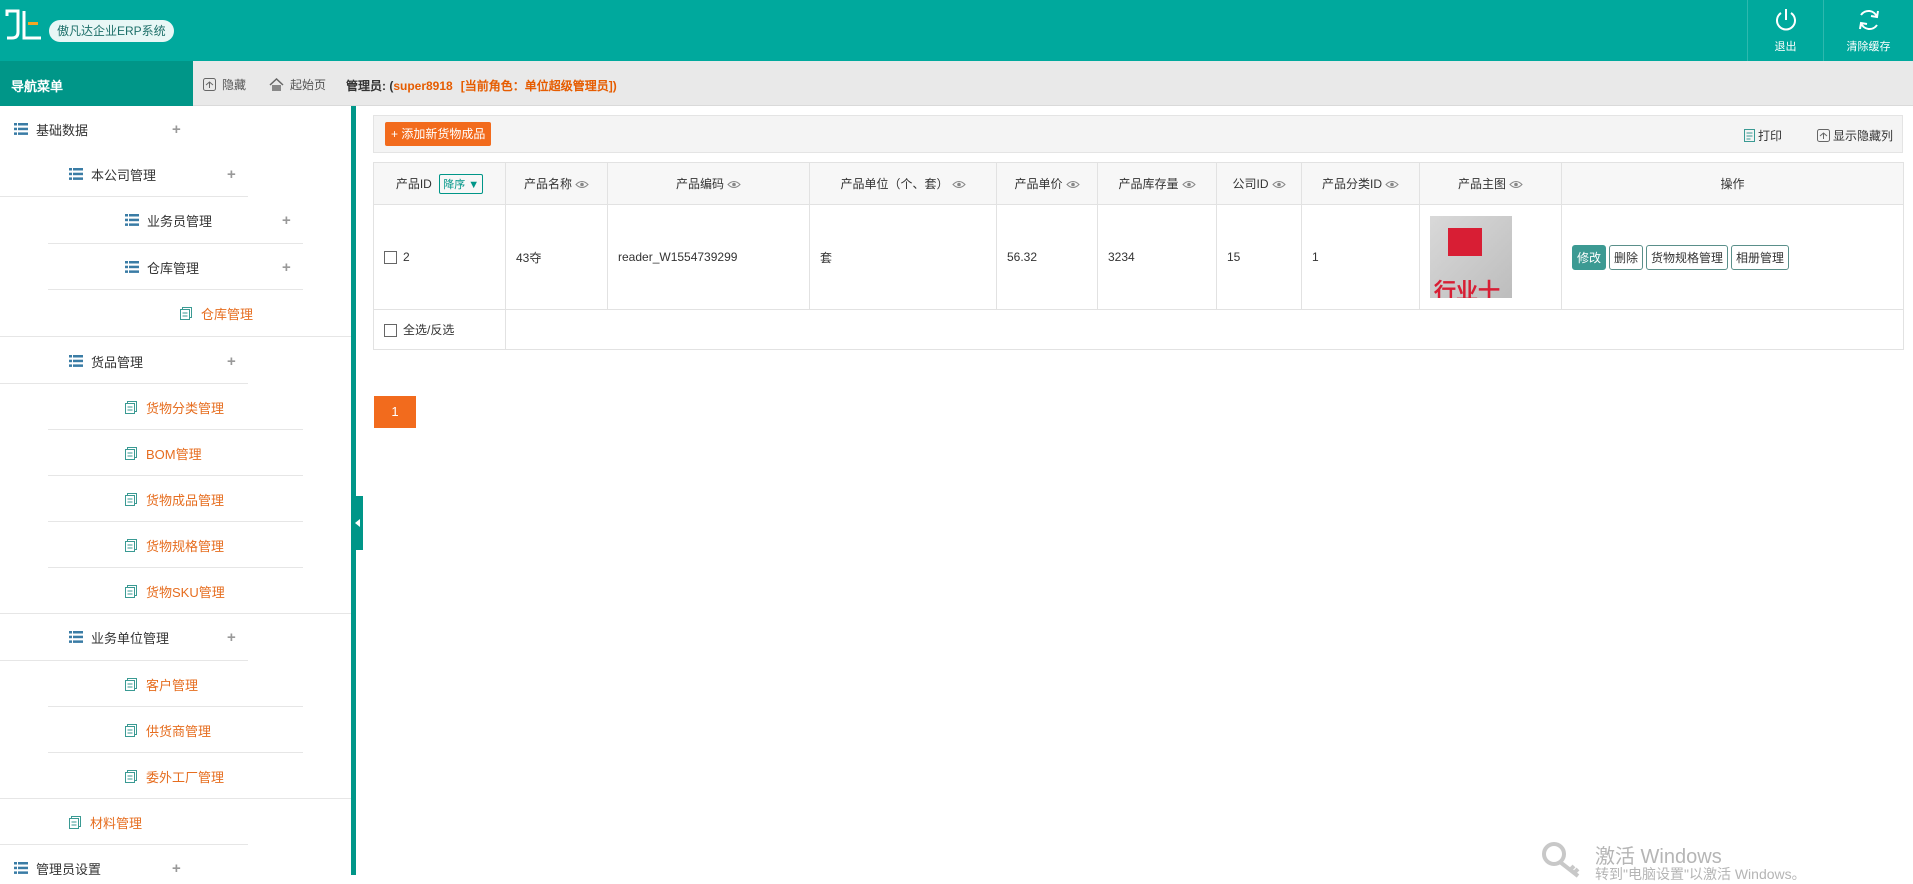 The image size is (1913, 884). I want to click on home-link: 起始页, so click(297, 84).